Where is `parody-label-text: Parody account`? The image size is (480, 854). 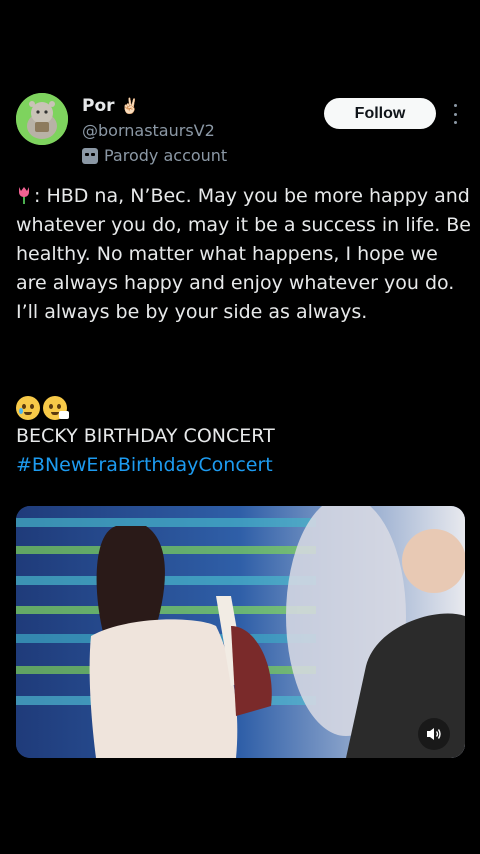 parody-label-text: Parody account is located at coordinates (166, 155).